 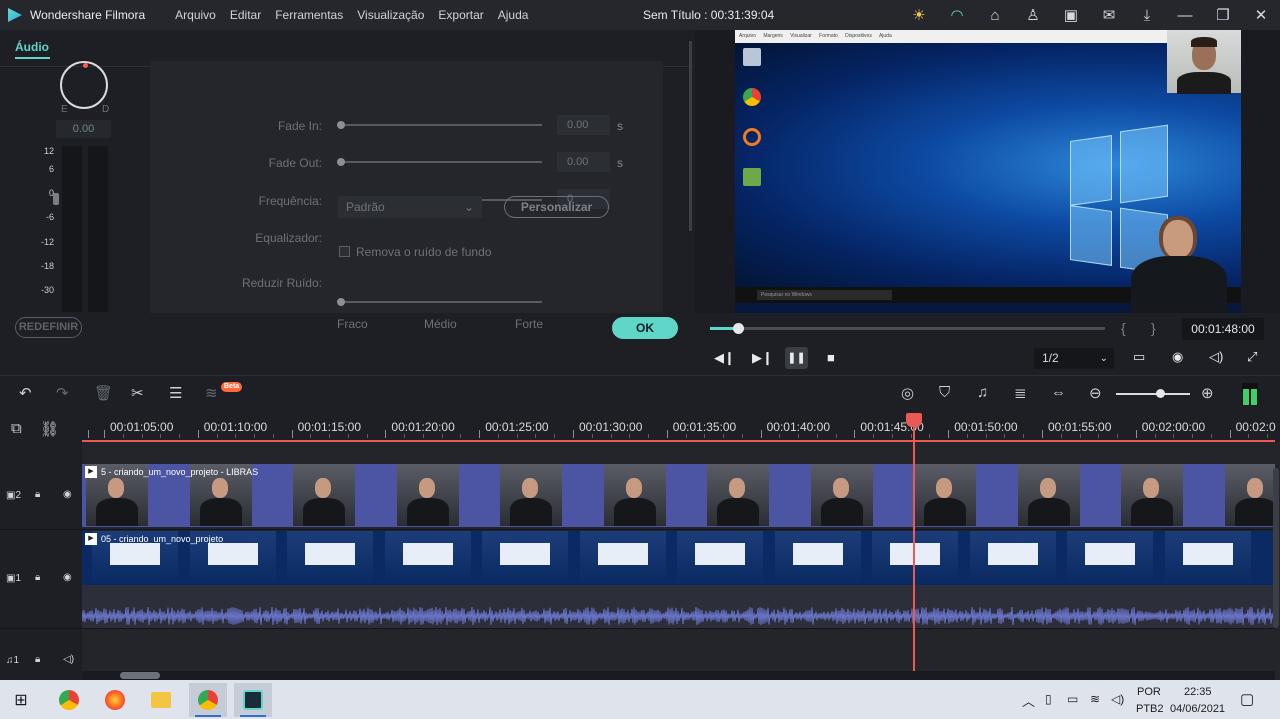 What do you see at coordinates (645, 328) in the screenshot?
I see `ok-button: OK` at bounding box center [645, 328].